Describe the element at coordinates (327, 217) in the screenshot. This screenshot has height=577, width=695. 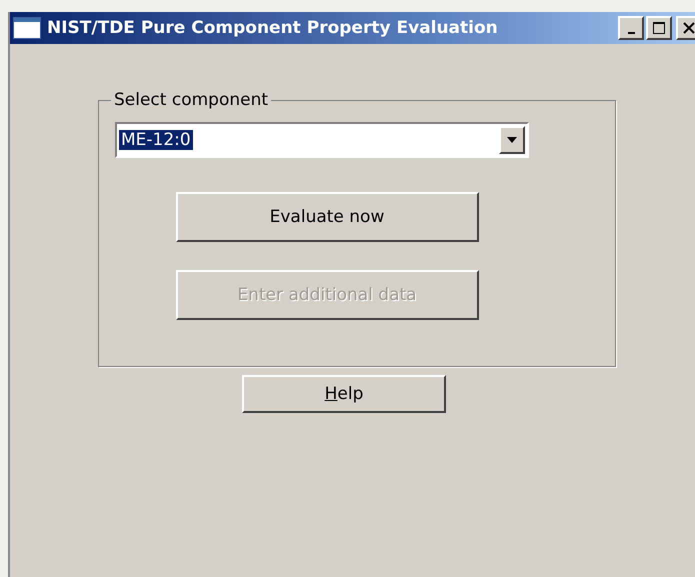
I see `action-button: Evaluate now` at that location.